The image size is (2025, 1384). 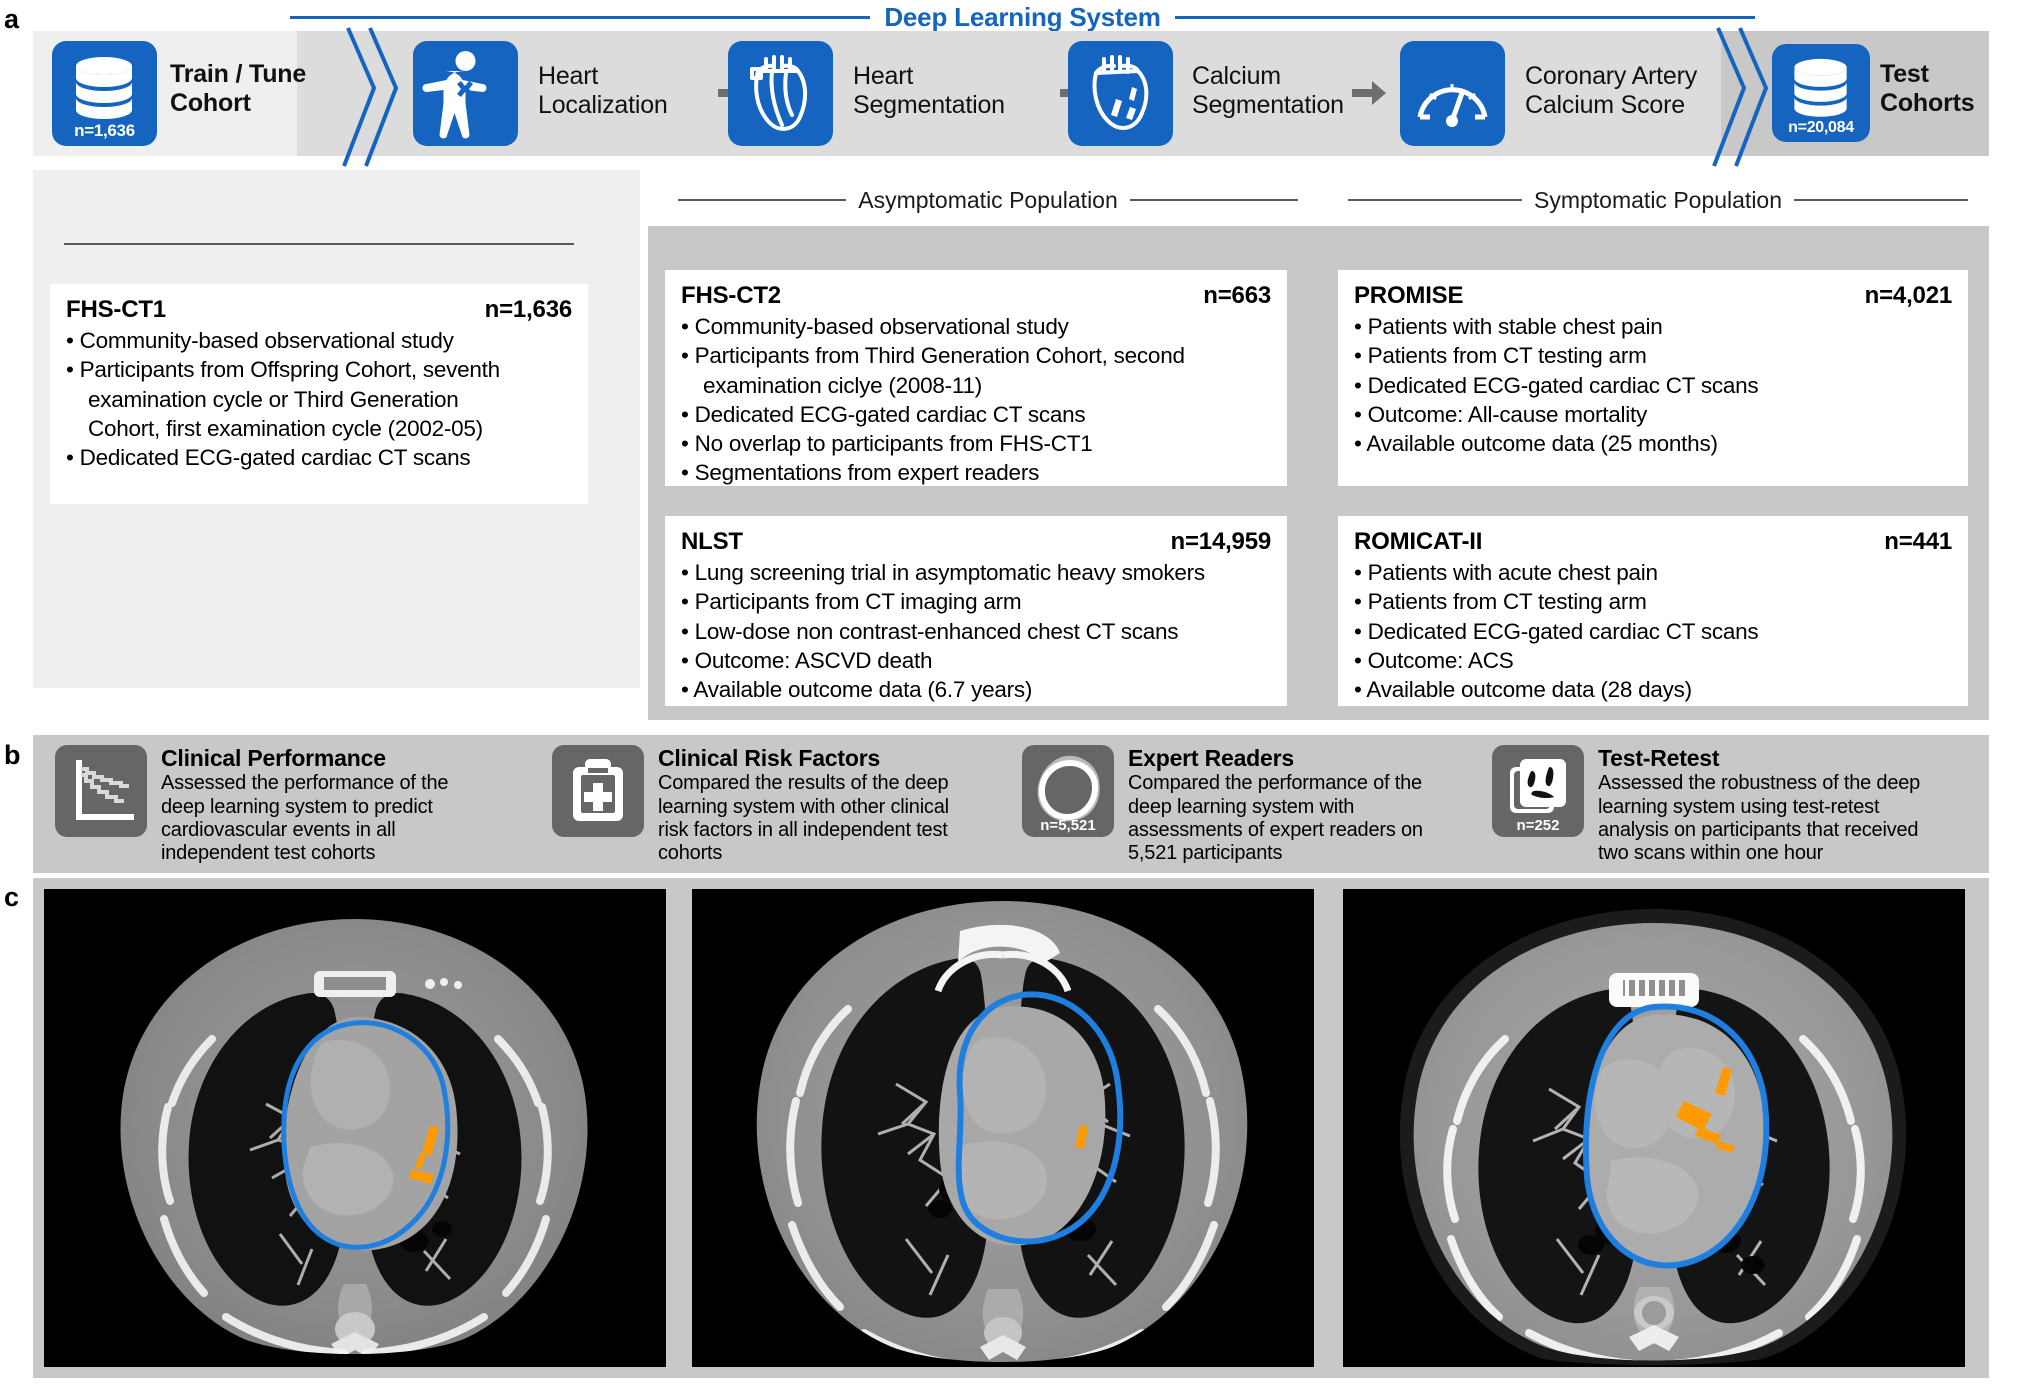 I want to click on clipboard-medical-icon, so click(x=598, y=790).